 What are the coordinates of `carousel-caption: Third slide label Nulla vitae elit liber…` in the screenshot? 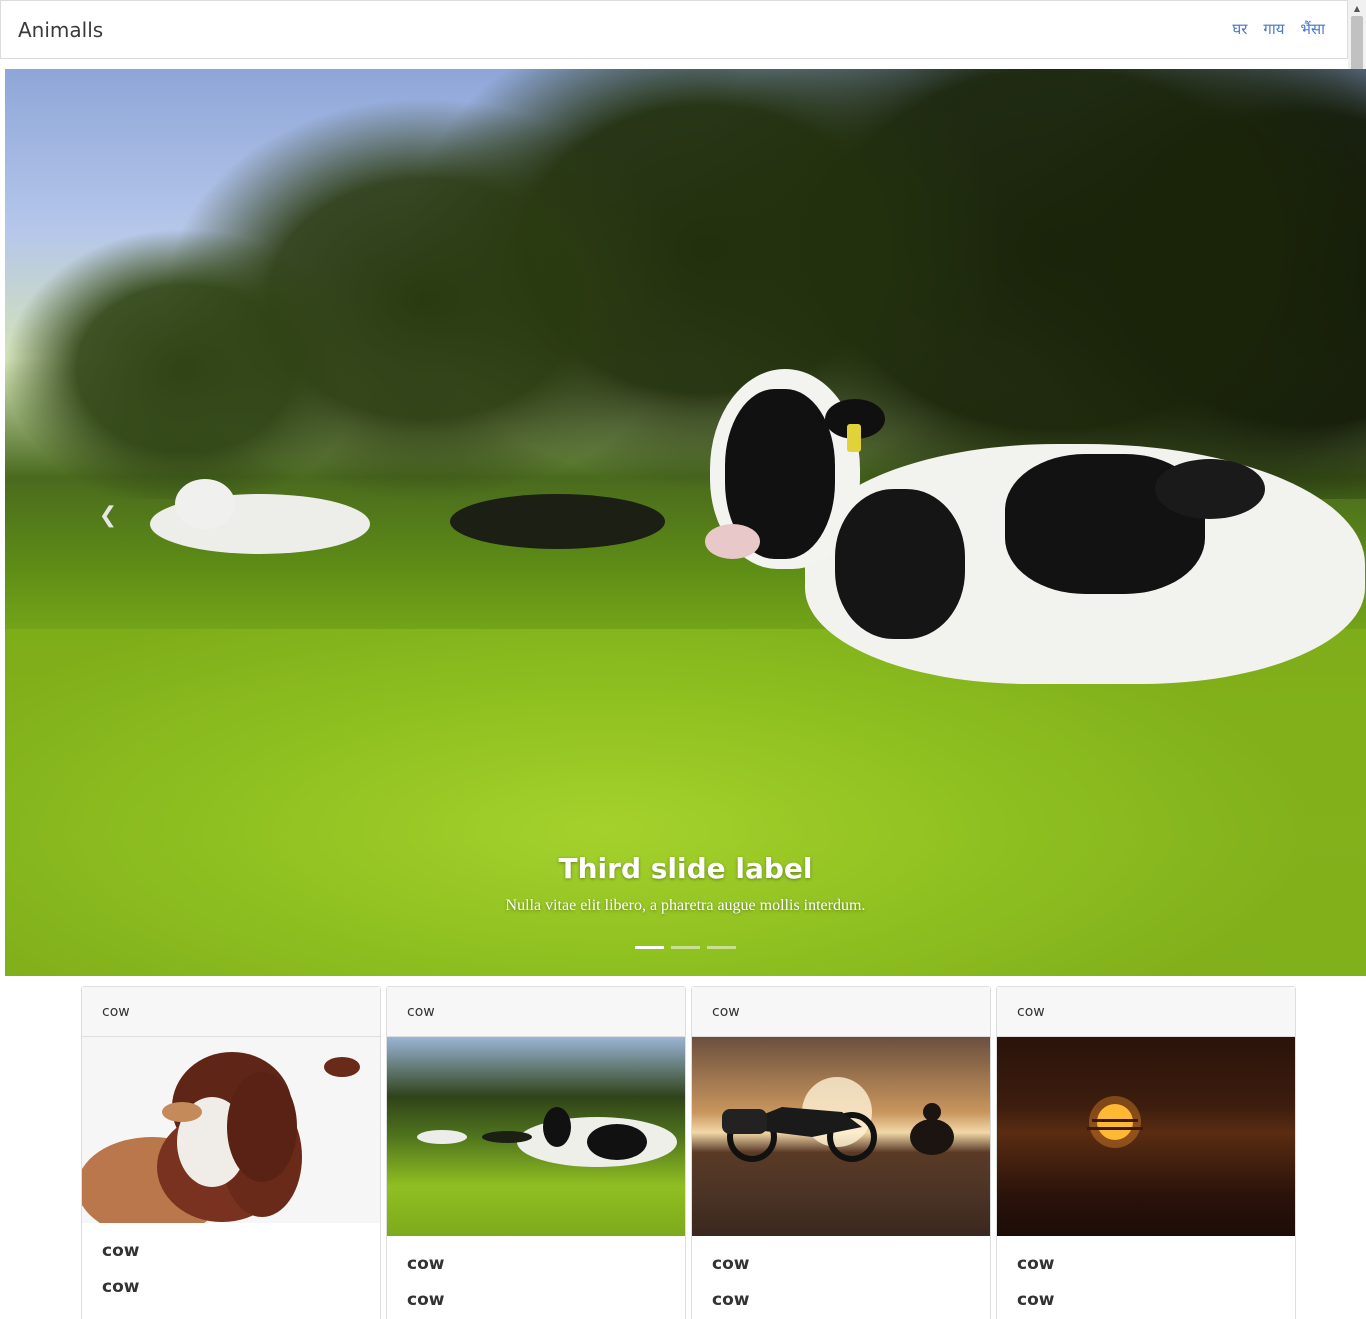 It's located at (685, 883).